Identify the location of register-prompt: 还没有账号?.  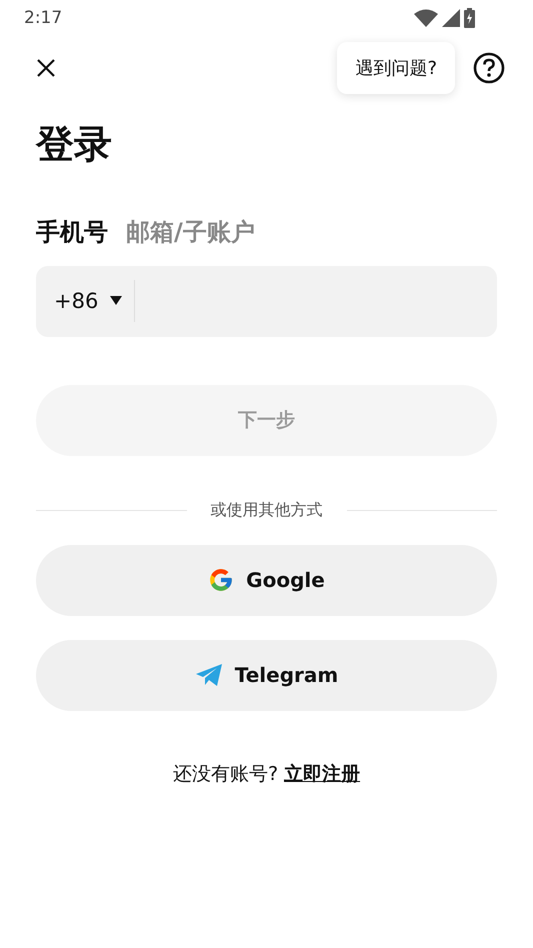
(225, 774).